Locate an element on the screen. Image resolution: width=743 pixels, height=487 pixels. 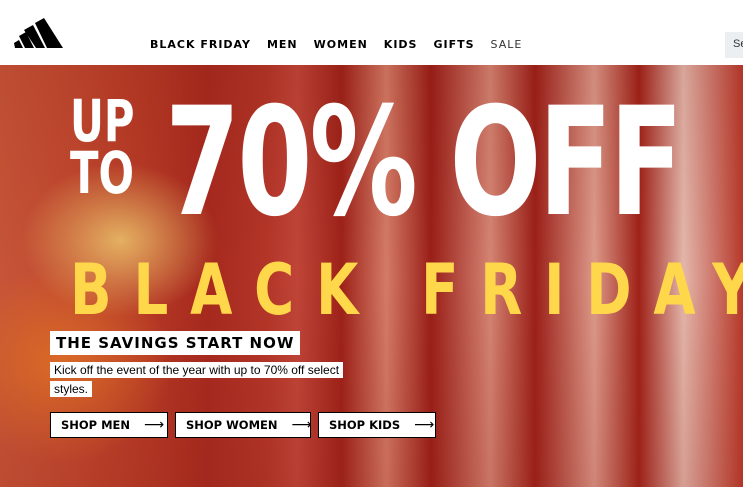
shop-women-label: SHOP WOMEN is located at coordinates (232, 425).